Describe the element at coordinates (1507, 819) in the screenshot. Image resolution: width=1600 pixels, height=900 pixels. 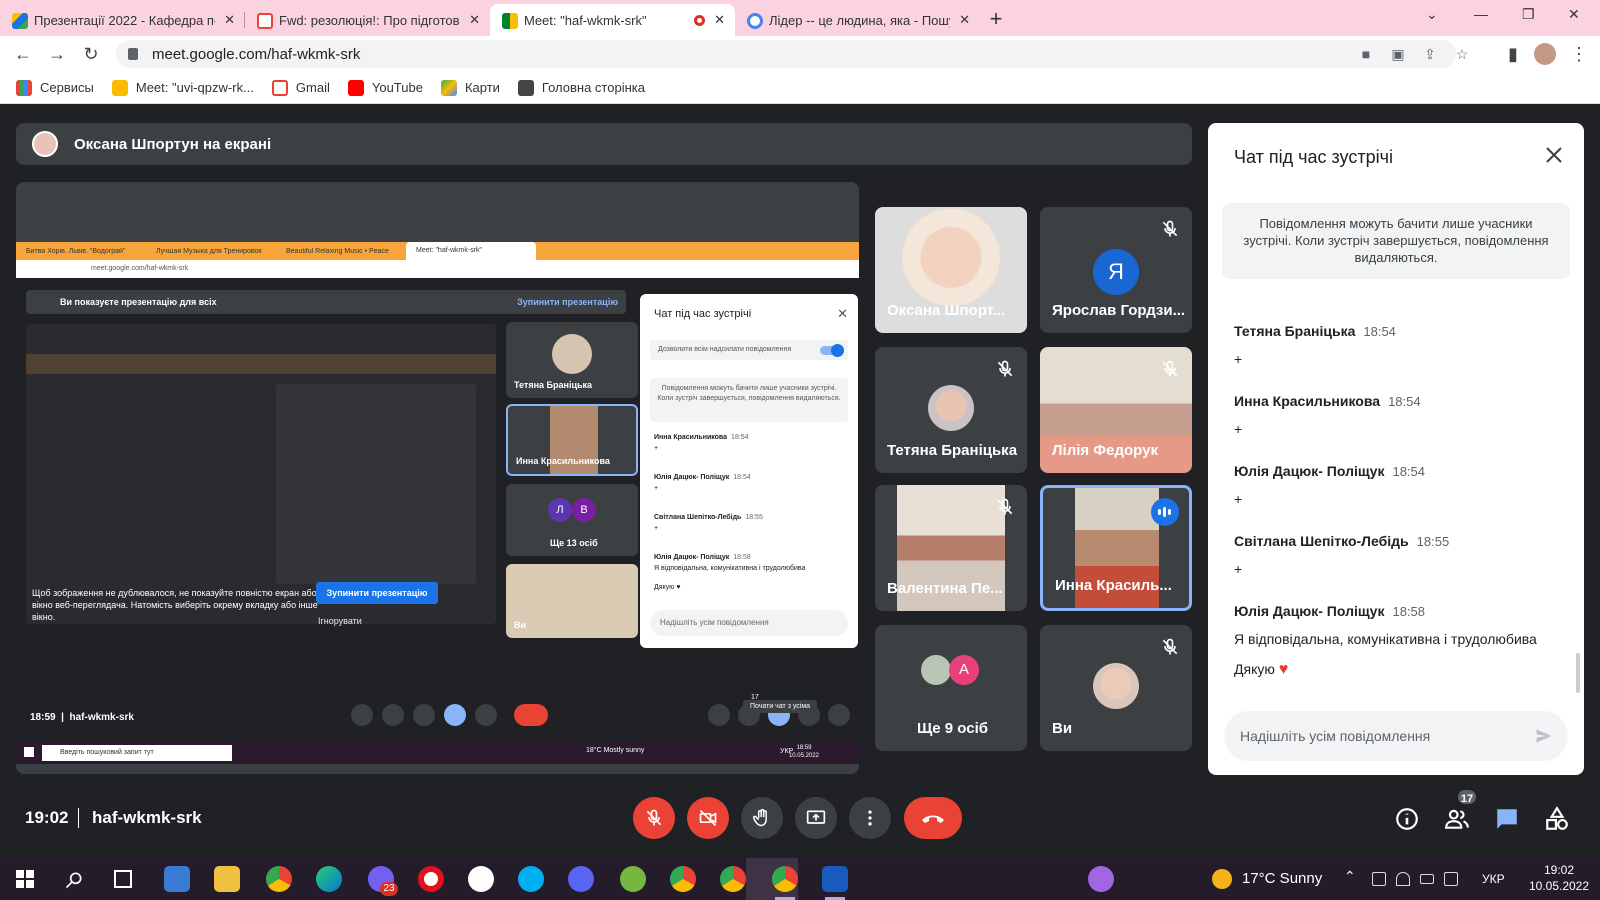
I see `chat-icon` at that location.